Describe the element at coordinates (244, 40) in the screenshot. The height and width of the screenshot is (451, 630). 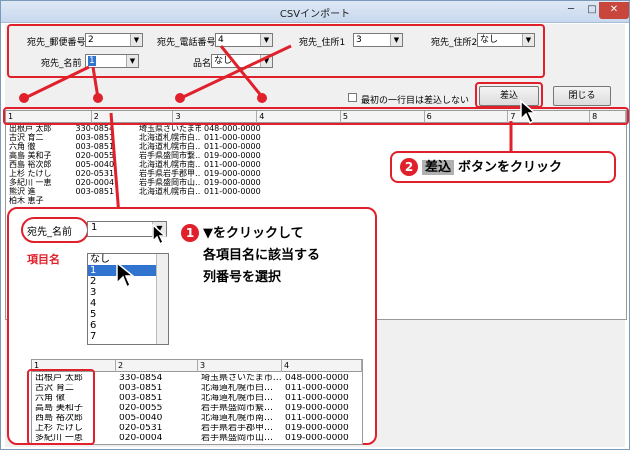
I see `phone-select: 4 ▼` at that location.